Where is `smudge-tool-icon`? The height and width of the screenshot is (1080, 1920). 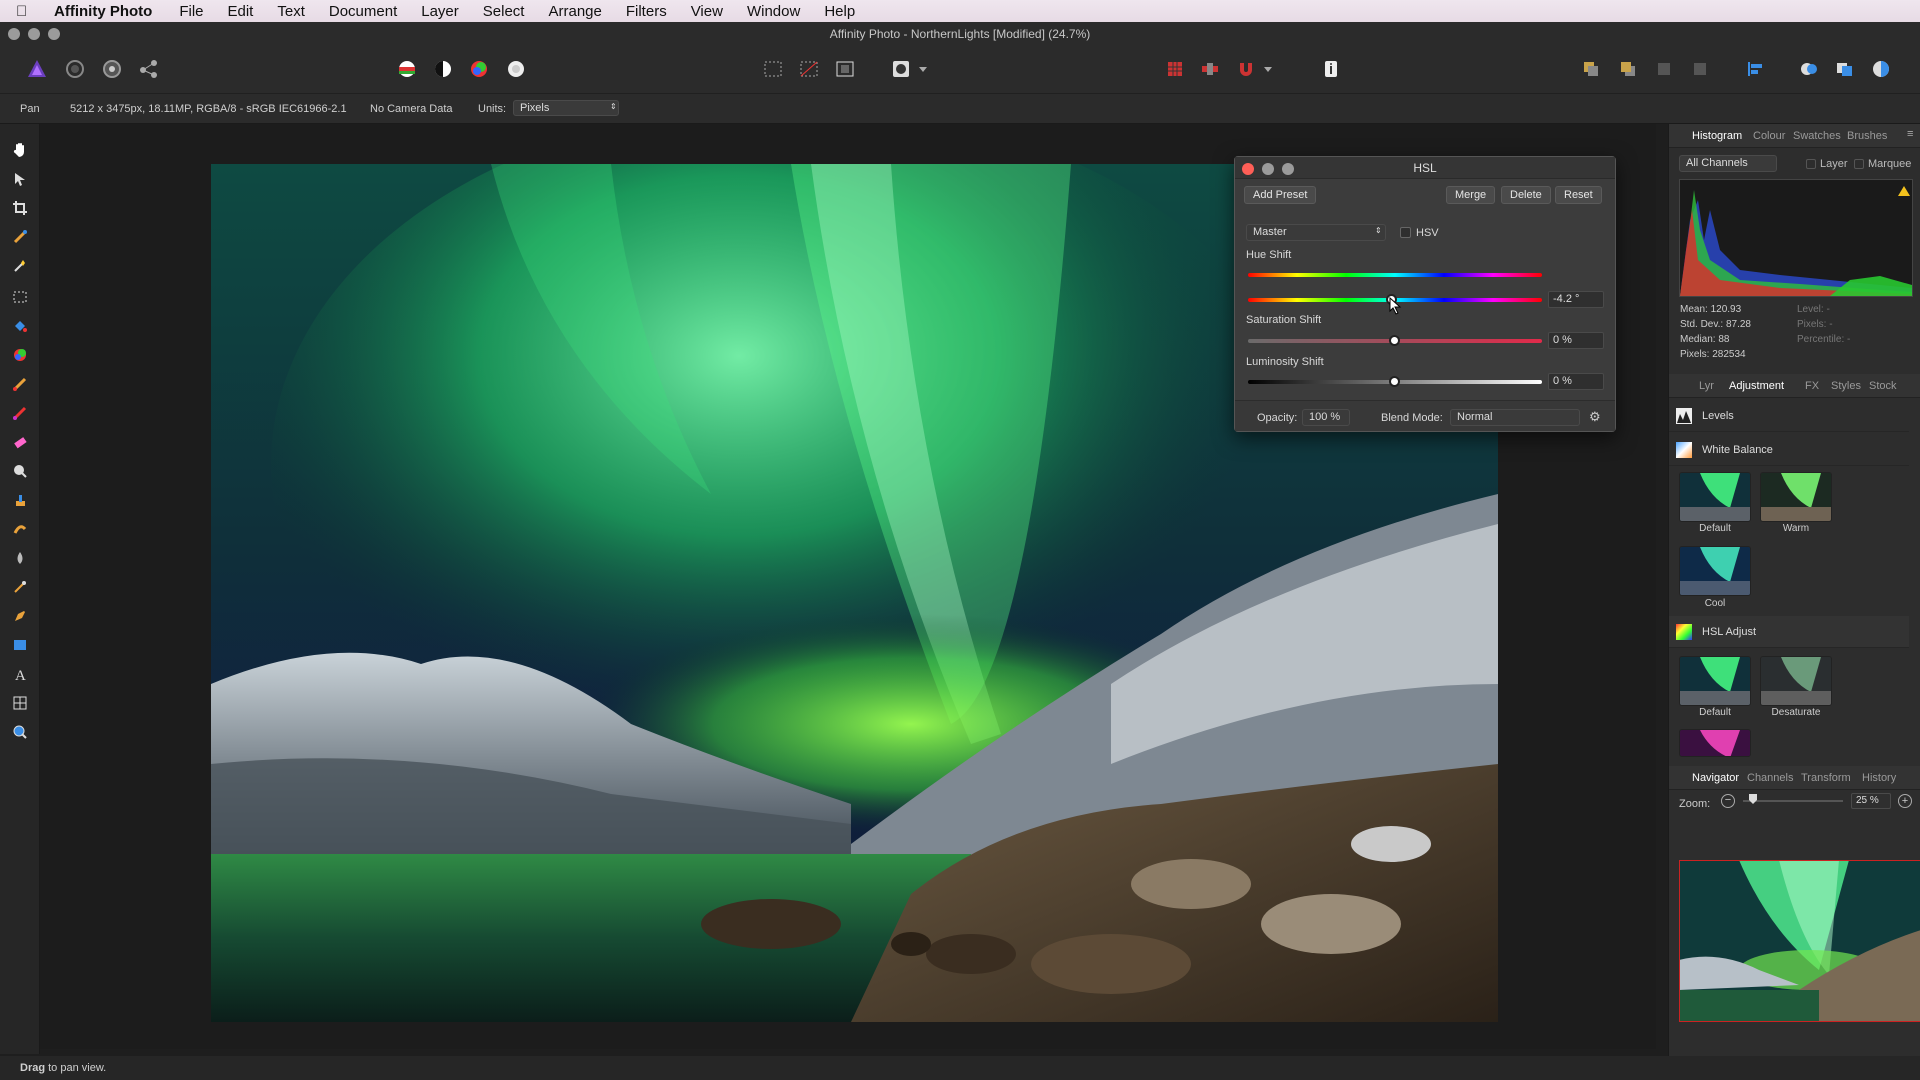 smudge-tool-icon is located at coordinates (20, 587).